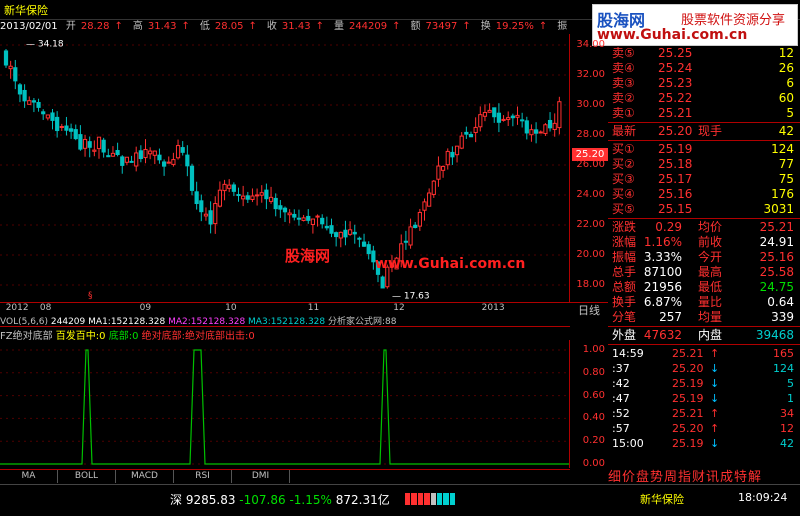 The width and height of the screenshot is (800, 516). I want to click on period-label: 日线, so click(589, 310).